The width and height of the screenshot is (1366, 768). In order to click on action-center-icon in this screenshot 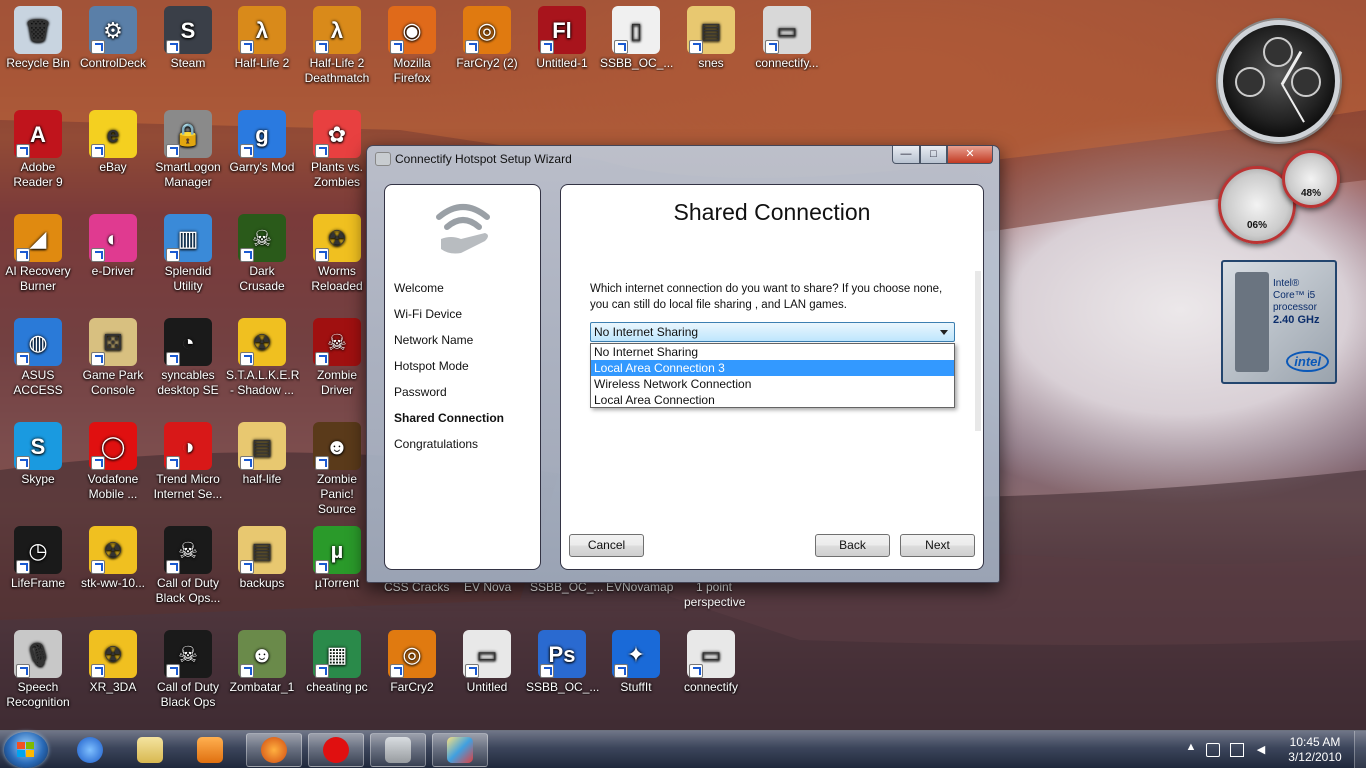, I will do `click(1213, 750)`.